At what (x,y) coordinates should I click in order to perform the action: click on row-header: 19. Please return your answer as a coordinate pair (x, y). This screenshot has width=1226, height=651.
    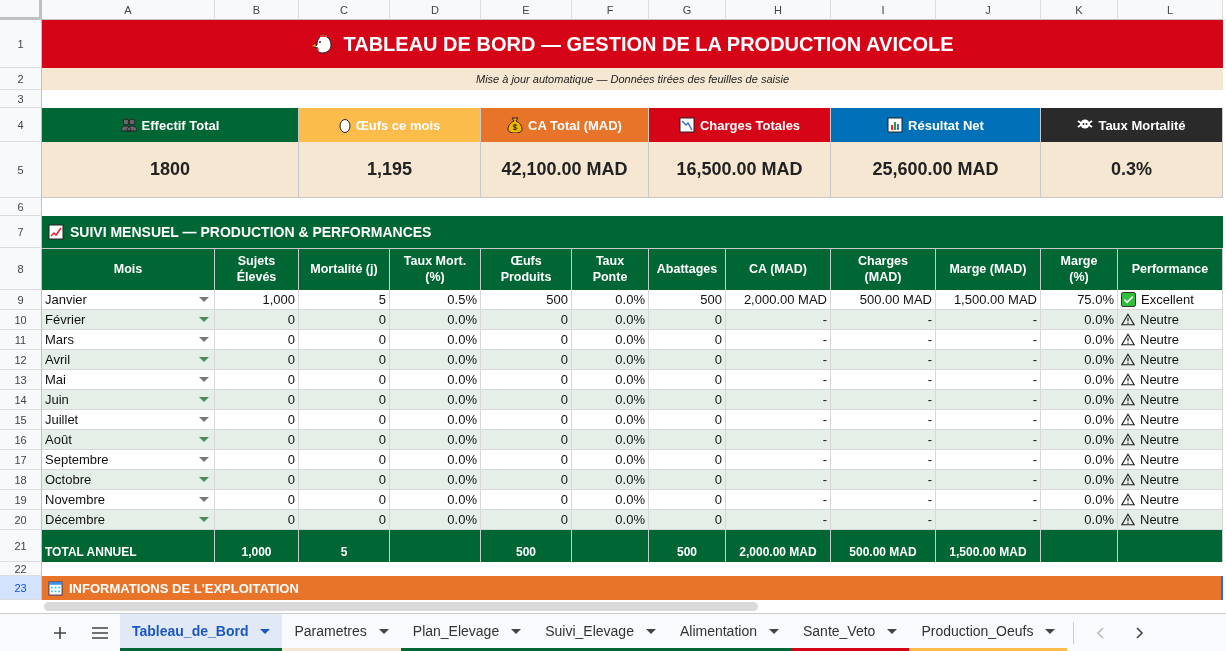
    Looking at the image, I should click on (21, 500).